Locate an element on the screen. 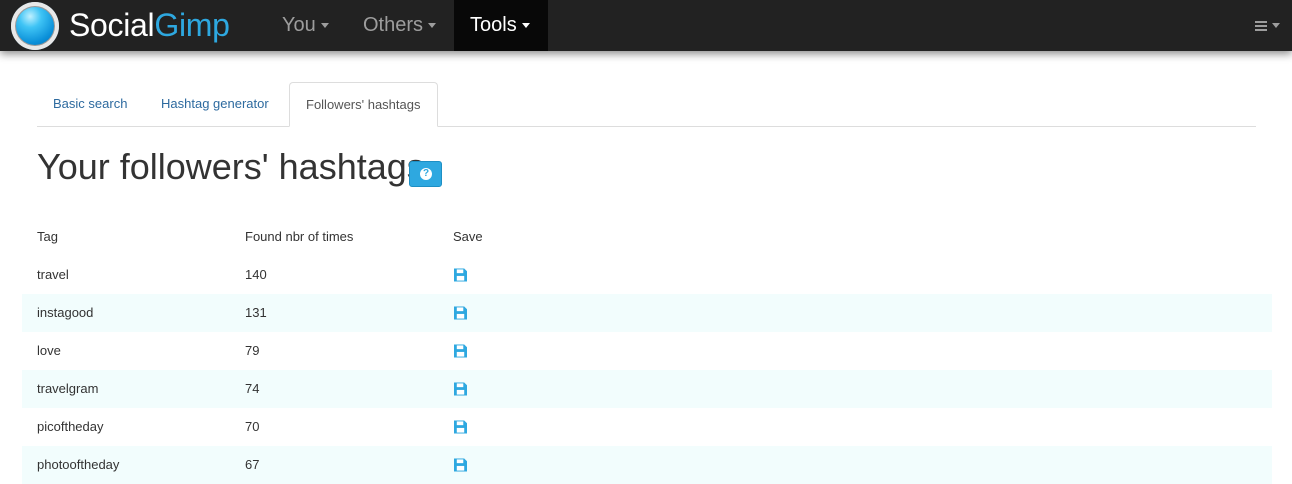 This screenshot has width=1292, height=484. menu-toggle-button is located at coordinates (1267, 25).